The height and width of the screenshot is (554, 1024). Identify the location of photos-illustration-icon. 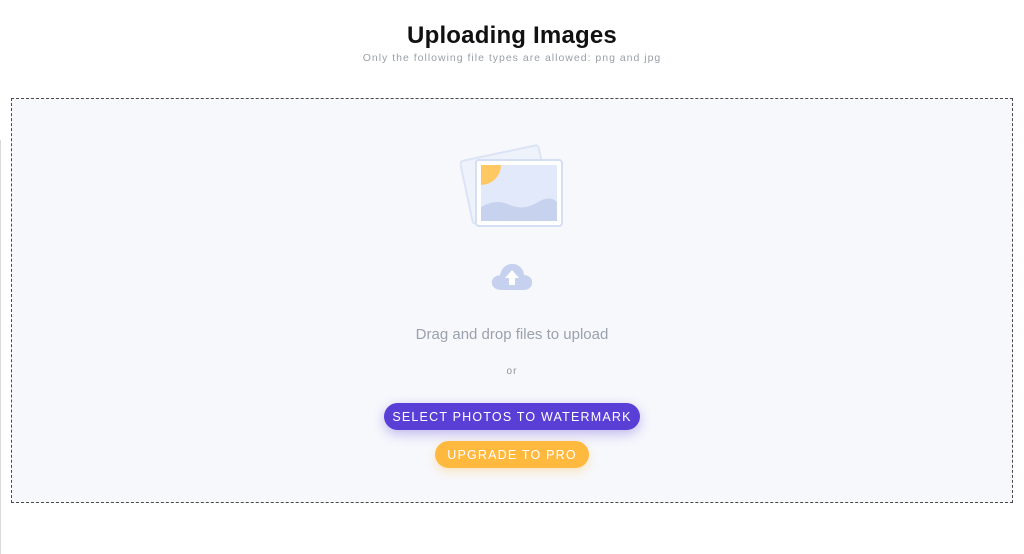
(511, 185).